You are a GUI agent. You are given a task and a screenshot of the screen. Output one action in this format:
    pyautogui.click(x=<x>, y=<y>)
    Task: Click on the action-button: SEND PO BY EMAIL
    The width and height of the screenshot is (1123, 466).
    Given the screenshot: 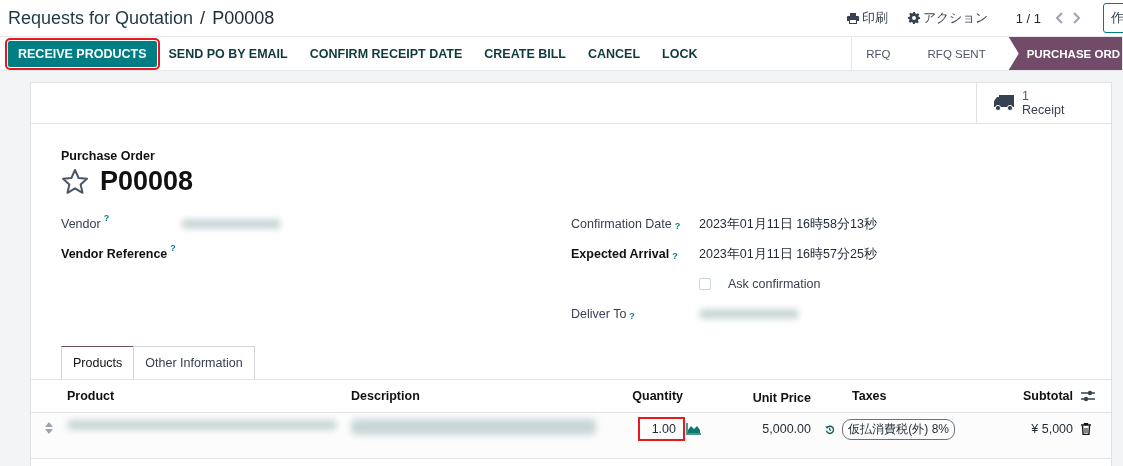 What is the action you would take?
    pyautogui.click(x=228, y=53)
    